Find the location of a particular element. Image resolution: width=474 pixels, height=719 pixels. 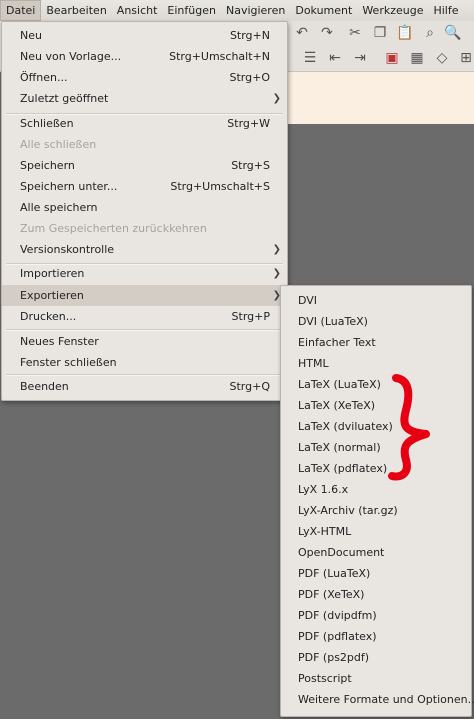

export-opendocument: OpenDocument is located at coordinates (376, 552).